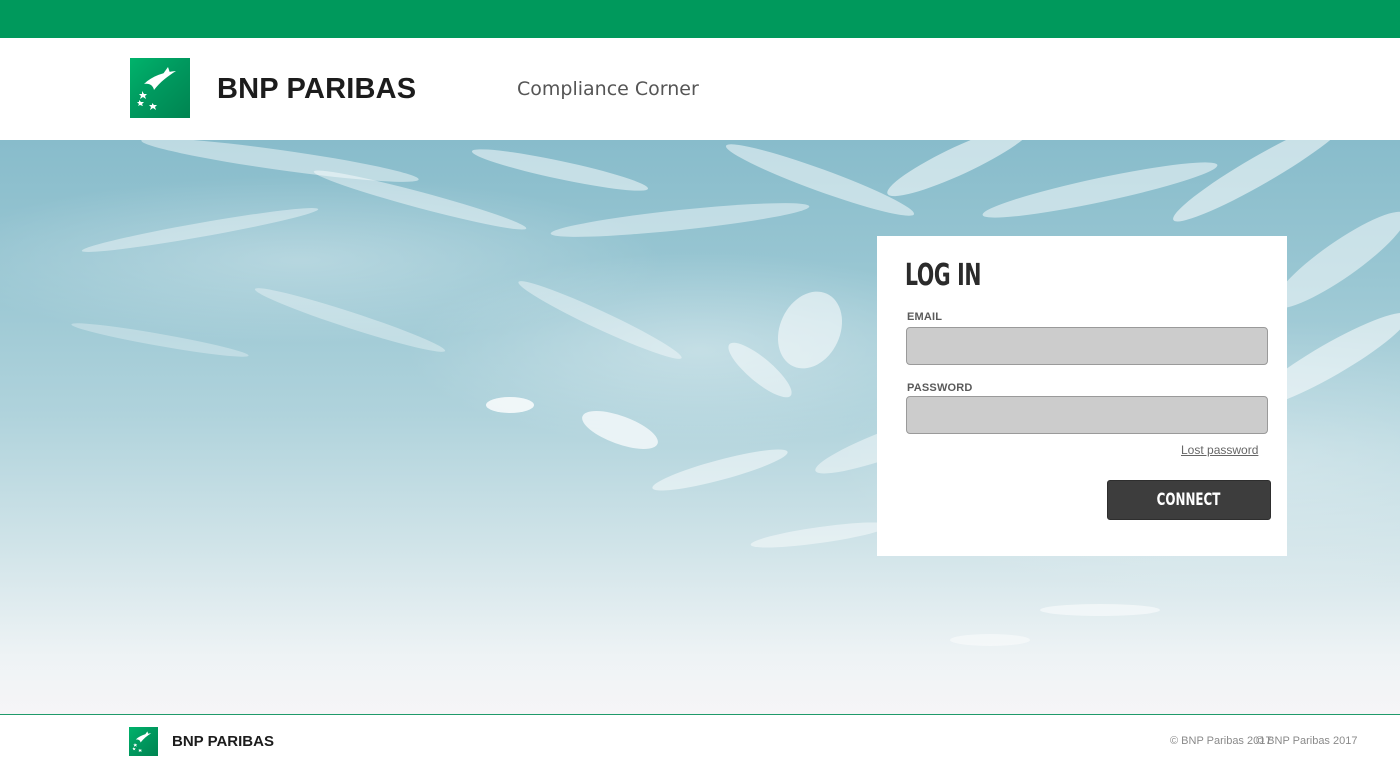 The height and width of the screenshot is (768, 1400). Describe the element at coordinates (1087, 415) in the screenshot. I see `password-field` at that location.